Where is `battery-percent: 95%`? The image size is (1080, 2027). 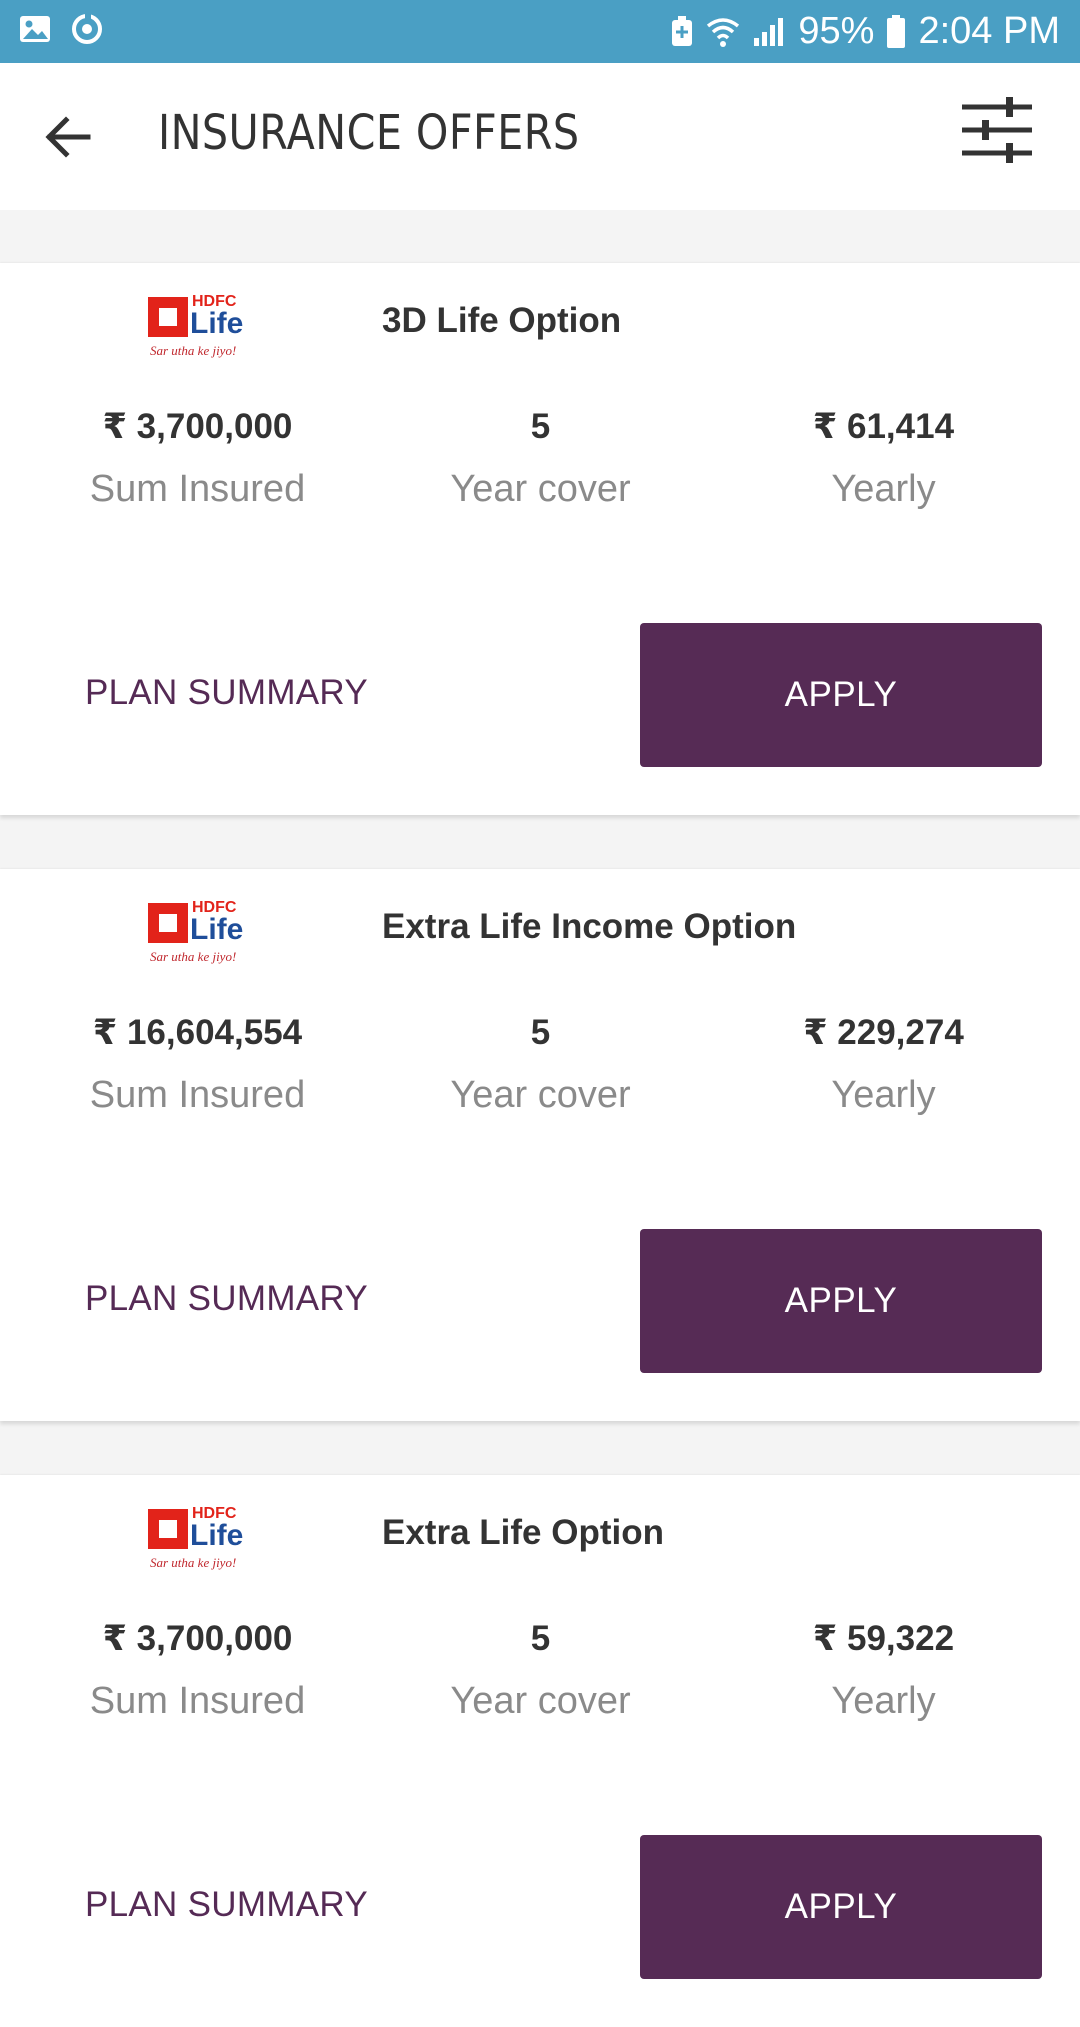 battery-percent: 95% is located at coordinates (836, 31).